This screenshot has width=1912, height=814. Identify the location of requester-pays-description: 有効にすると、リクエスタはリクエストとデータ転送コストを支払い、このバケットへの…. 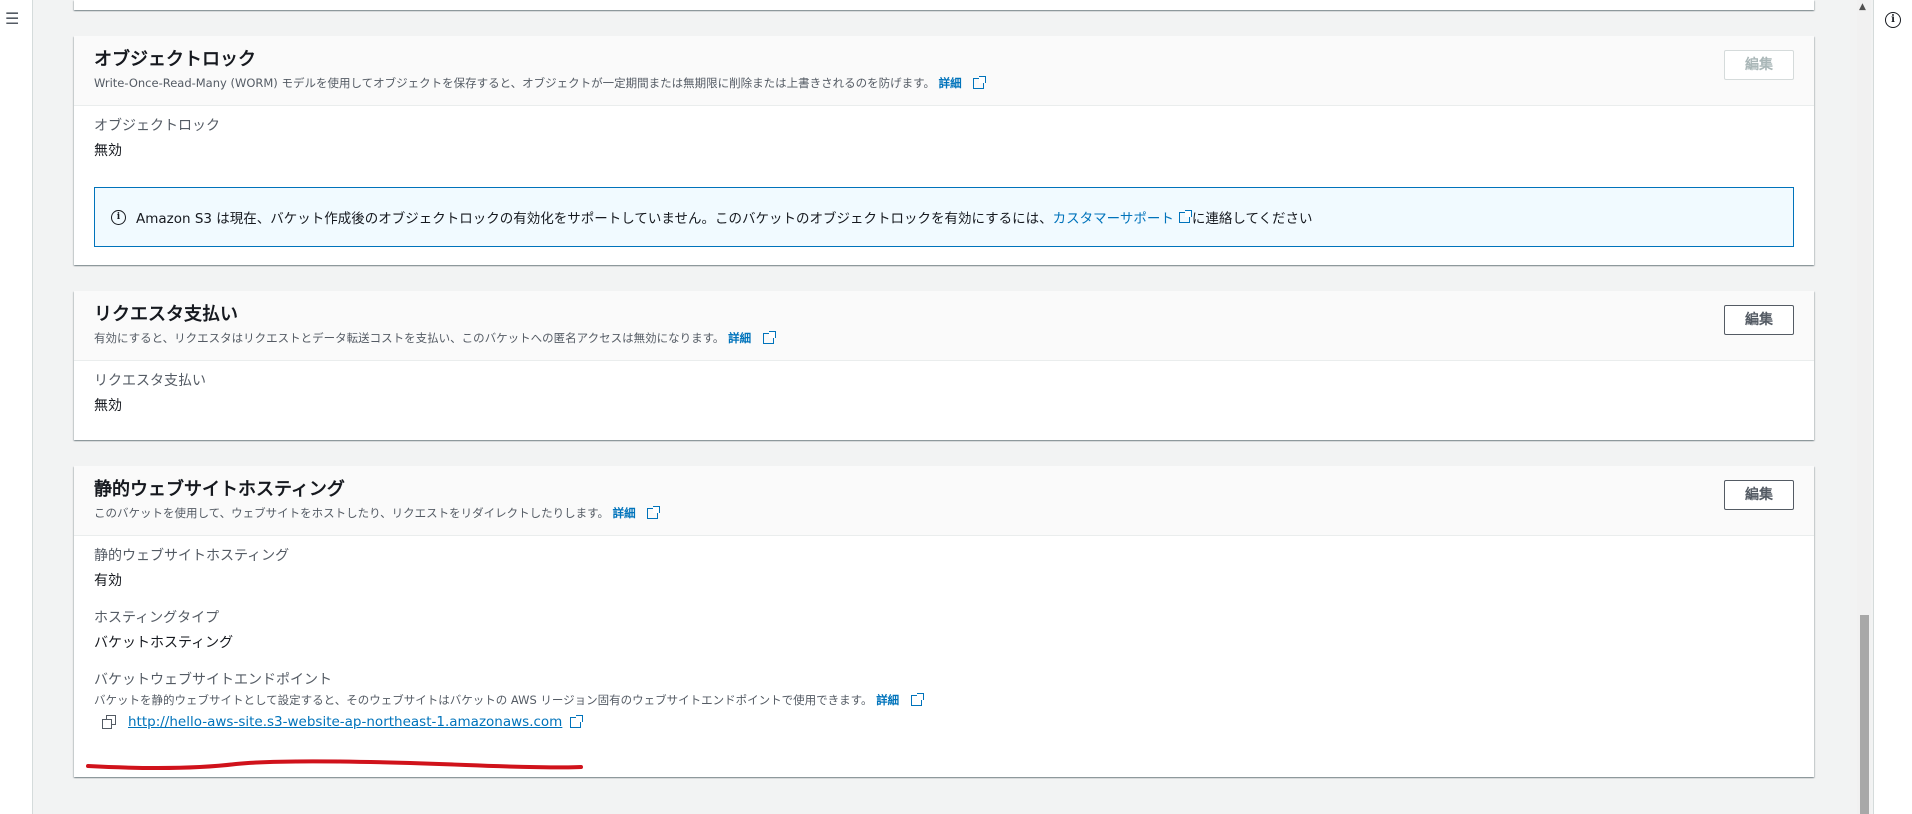
(944, 338).